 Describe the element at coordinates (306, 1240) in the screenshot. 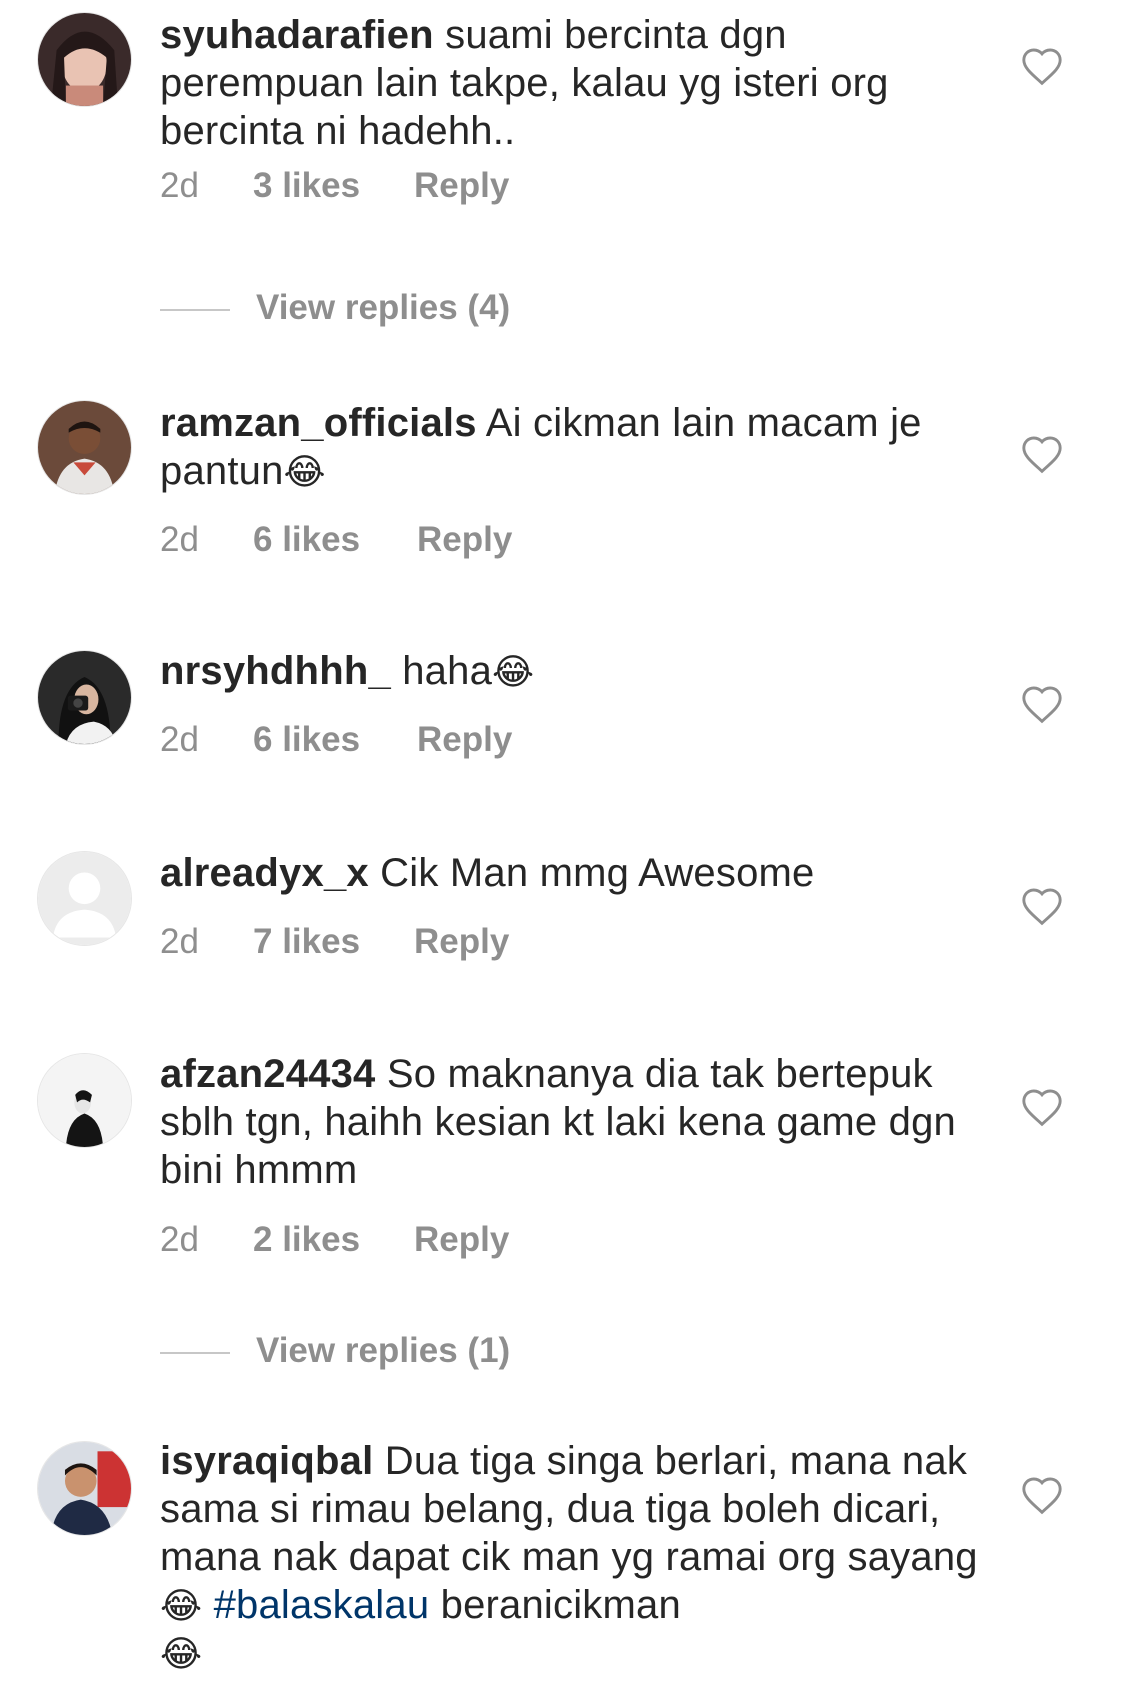

I see `comment-likes: 2 likes` at that location.